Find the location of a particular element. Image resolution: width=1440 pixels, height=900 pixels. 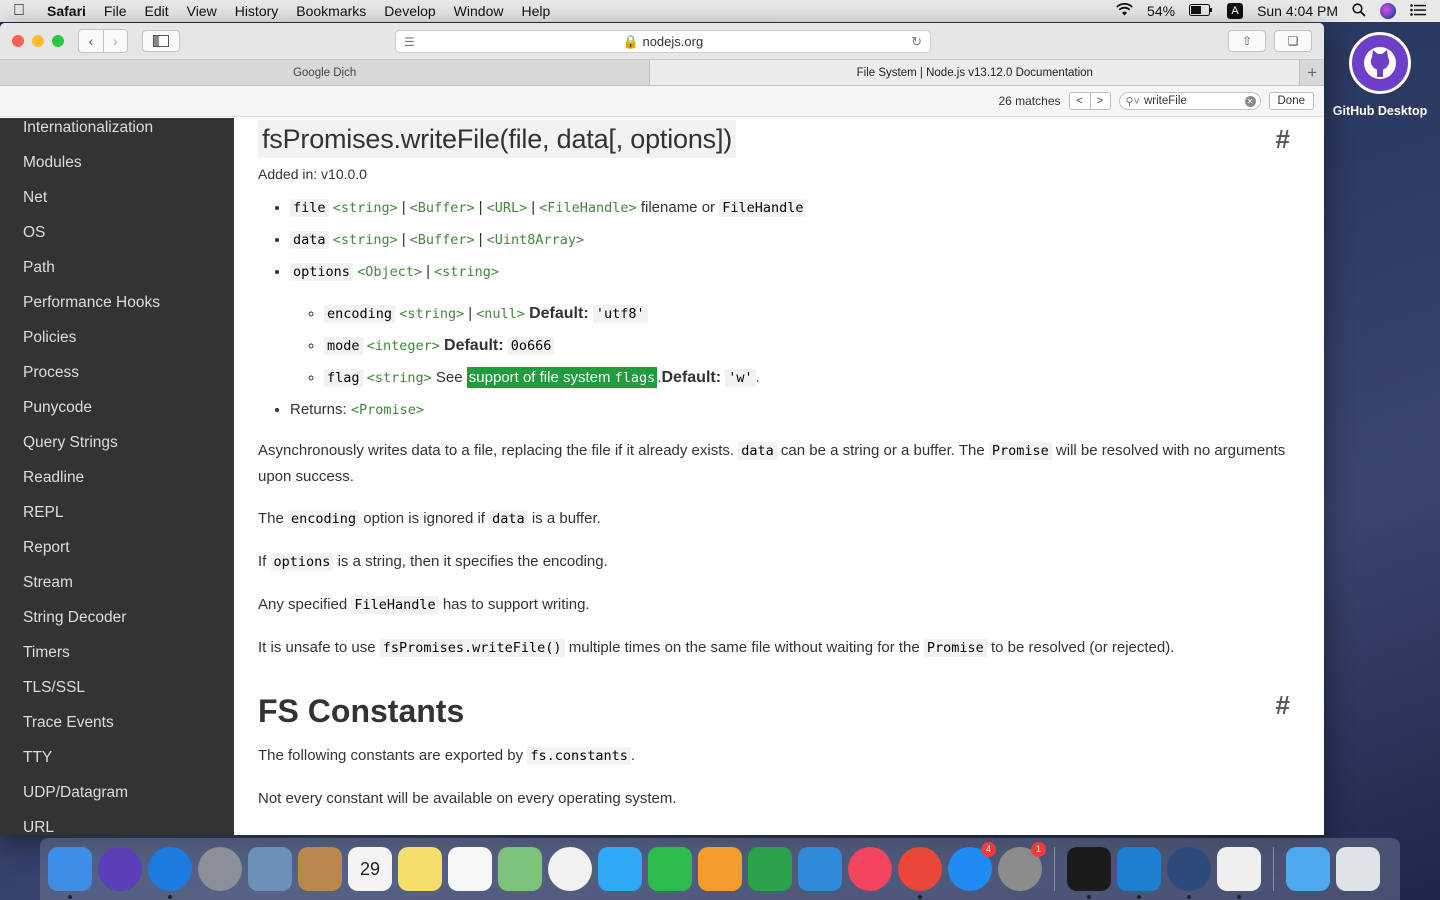

menu-window: Window is located at coordinates (479, 11).